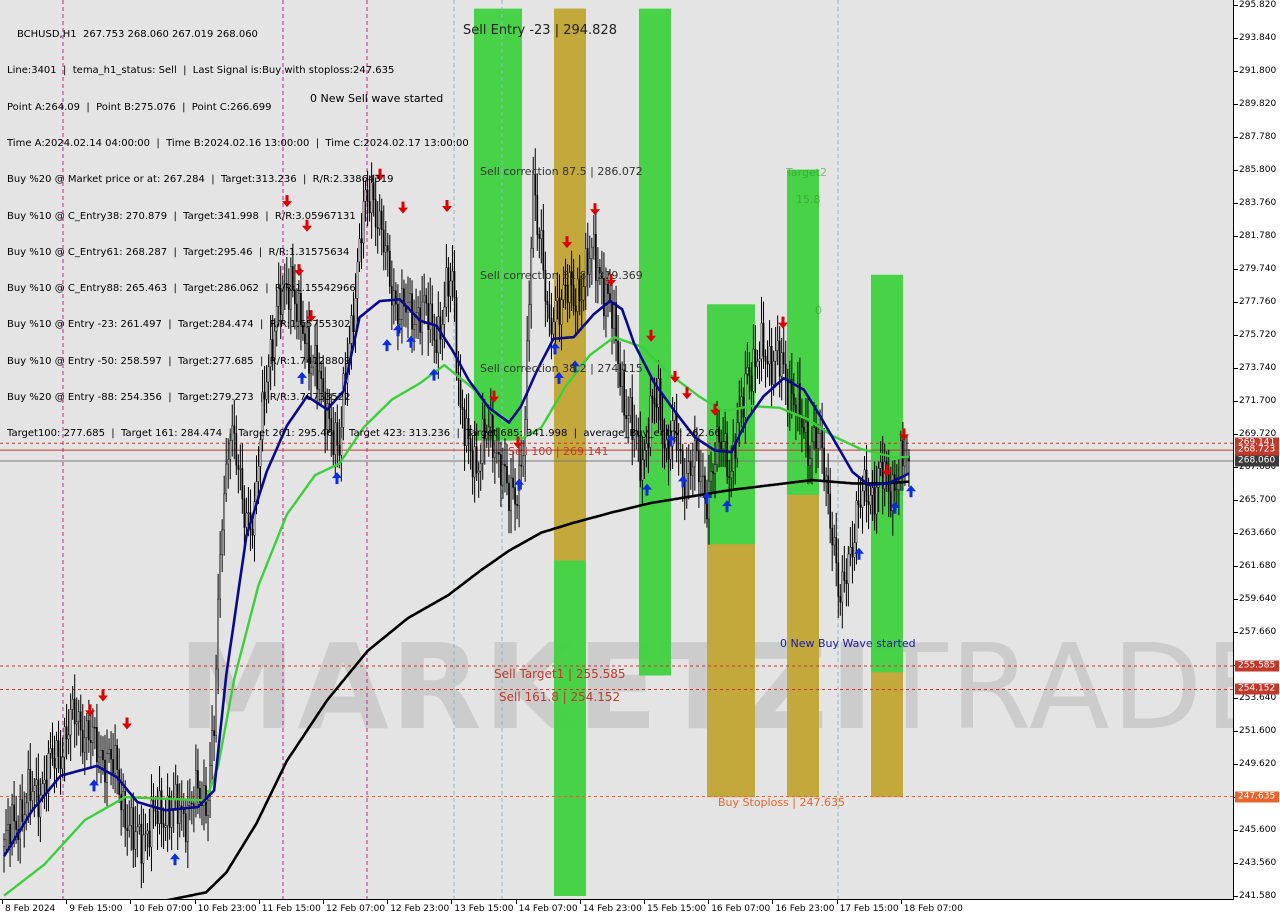 This screenshot has height=920, width=1280. I want to click on time-tick-label: 10 Feb 07:00, so click(163, 909).